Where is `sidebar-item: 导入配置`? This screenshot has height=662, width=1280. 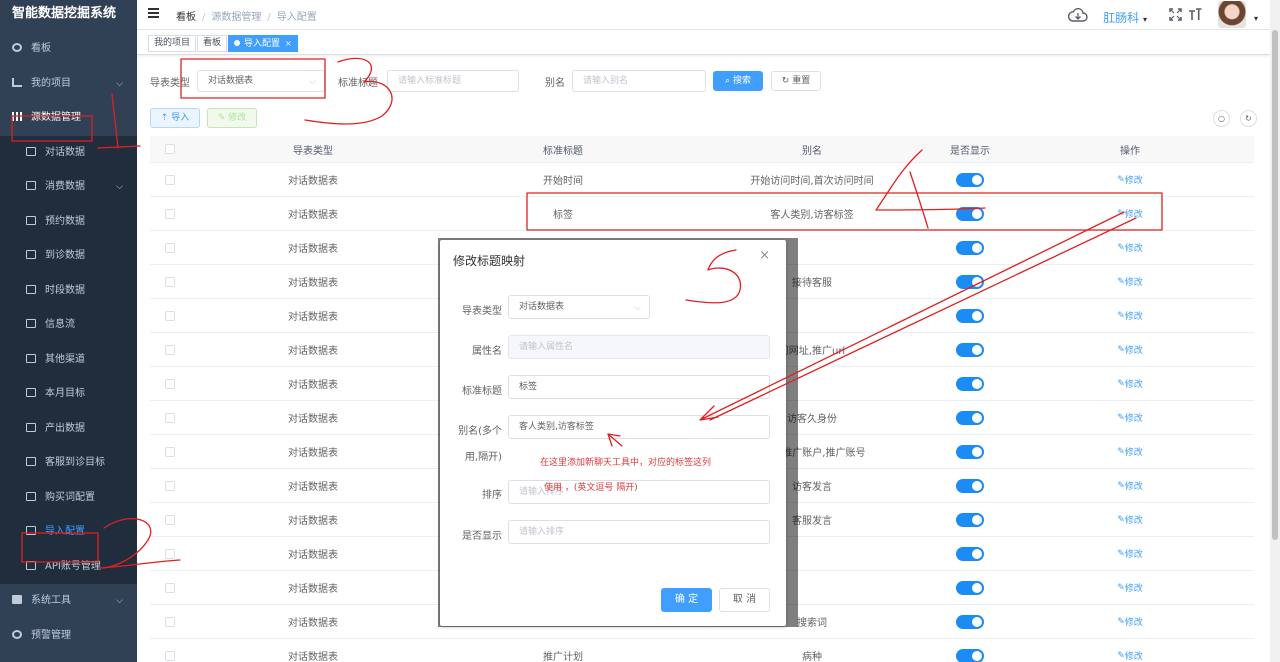
sidebar-item: 导入配置 is located at coordinates (68, 532).